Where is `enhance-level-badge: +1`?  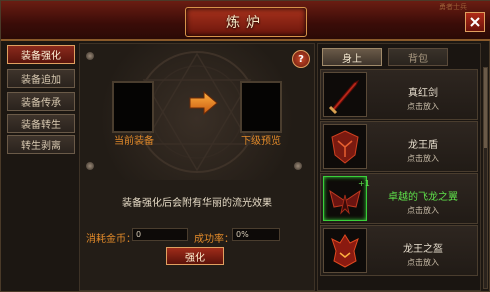
enhance-level-badge: +1 is located at coordinates (364, 183).